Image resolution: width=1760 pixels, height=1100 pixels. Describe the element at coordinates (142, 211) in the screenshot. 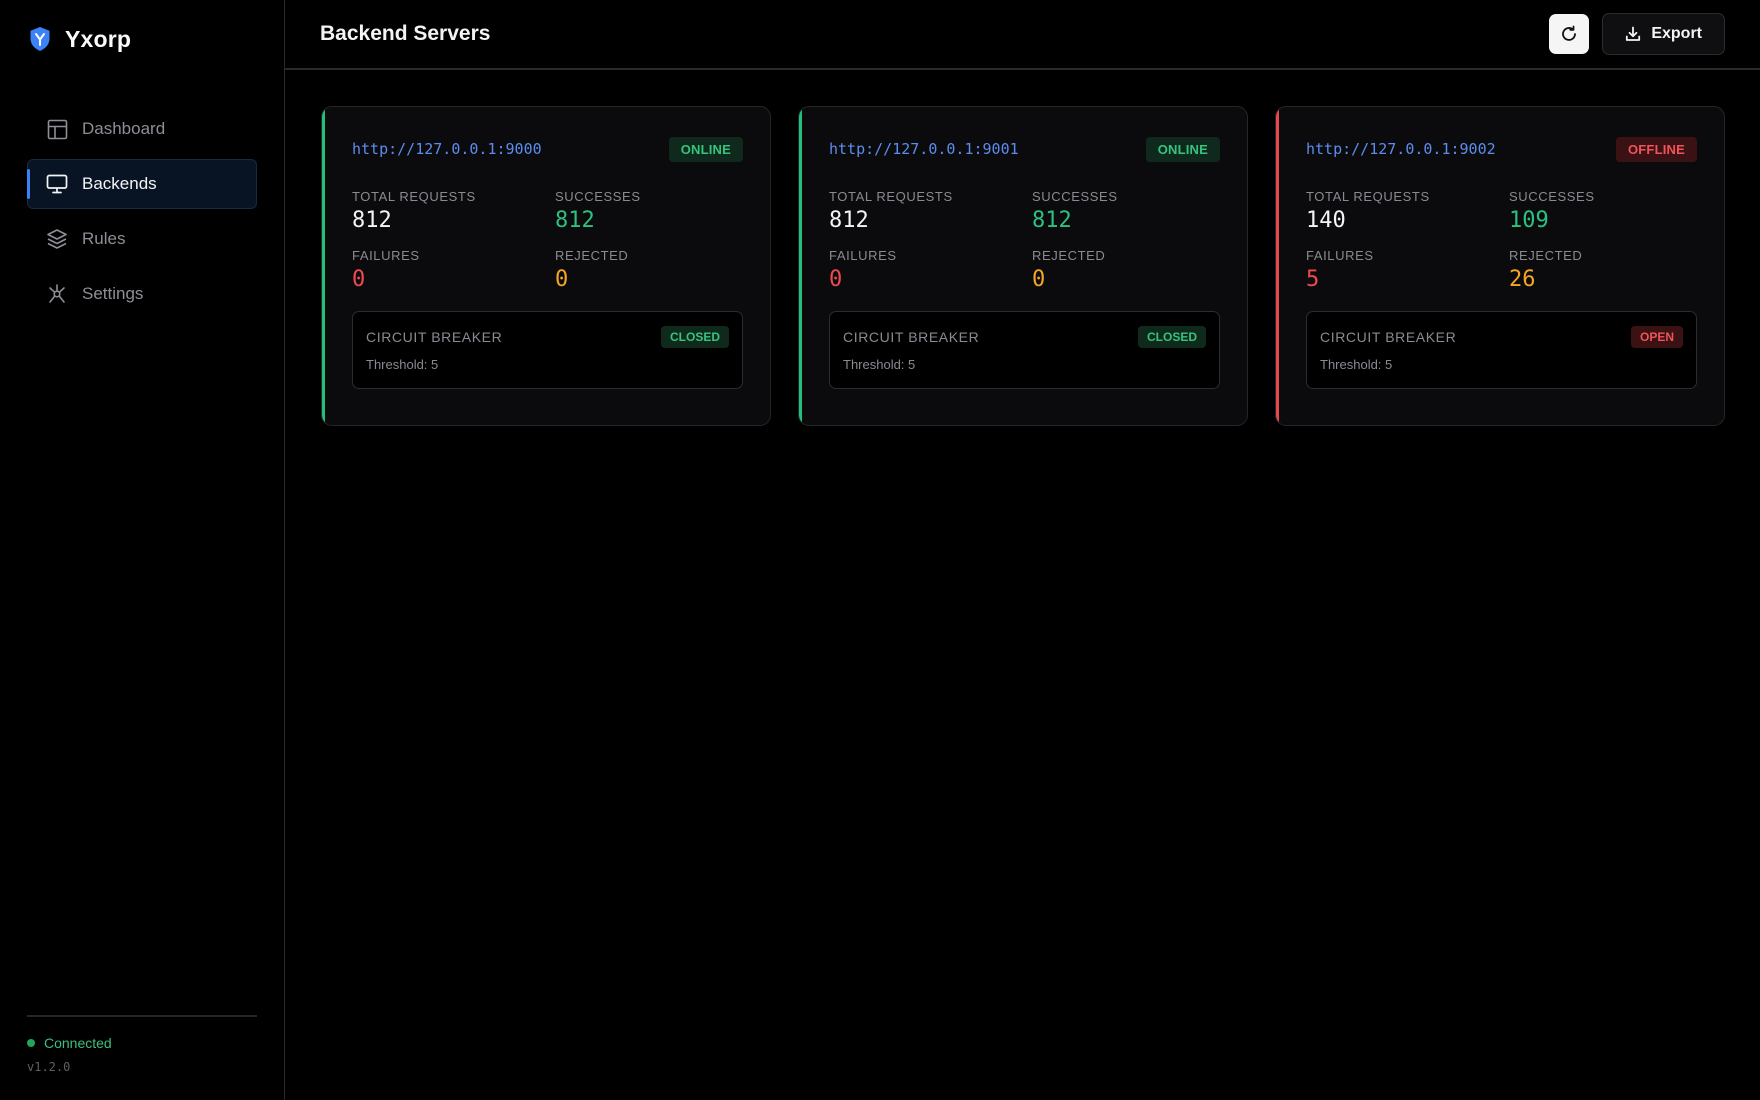

I see `sidebar-nav: Dashboard Backends Rules Settings` at that location.